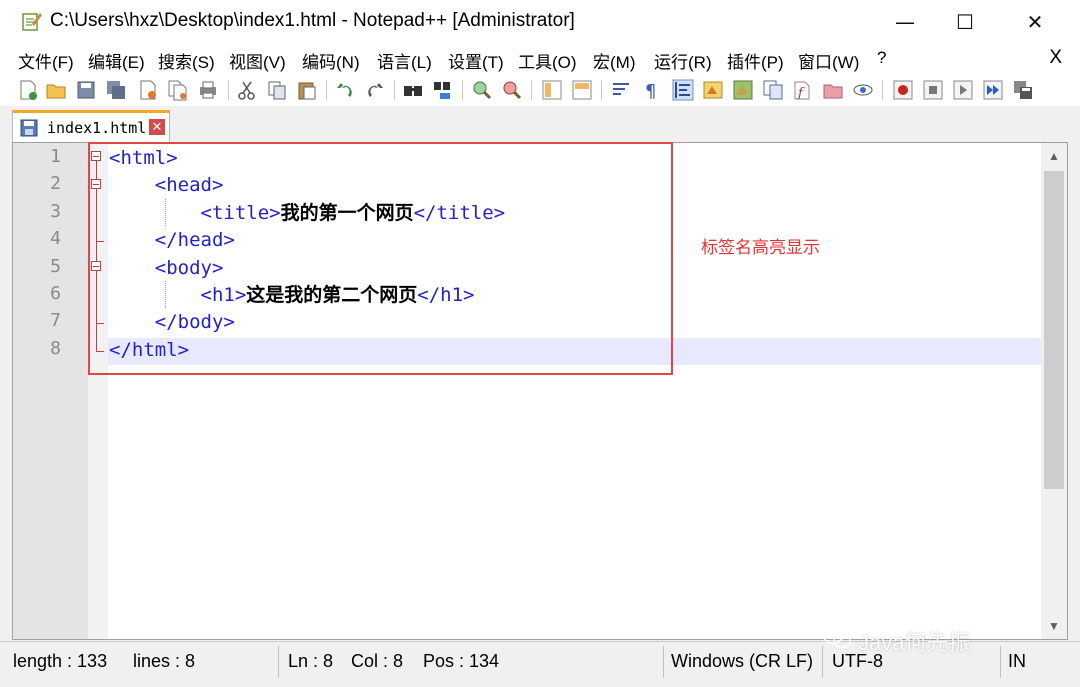  What do you see at coordinates (552, 90) in the screenshot?
I see `sync-vertical-icon` at bounding box center [552, 90].